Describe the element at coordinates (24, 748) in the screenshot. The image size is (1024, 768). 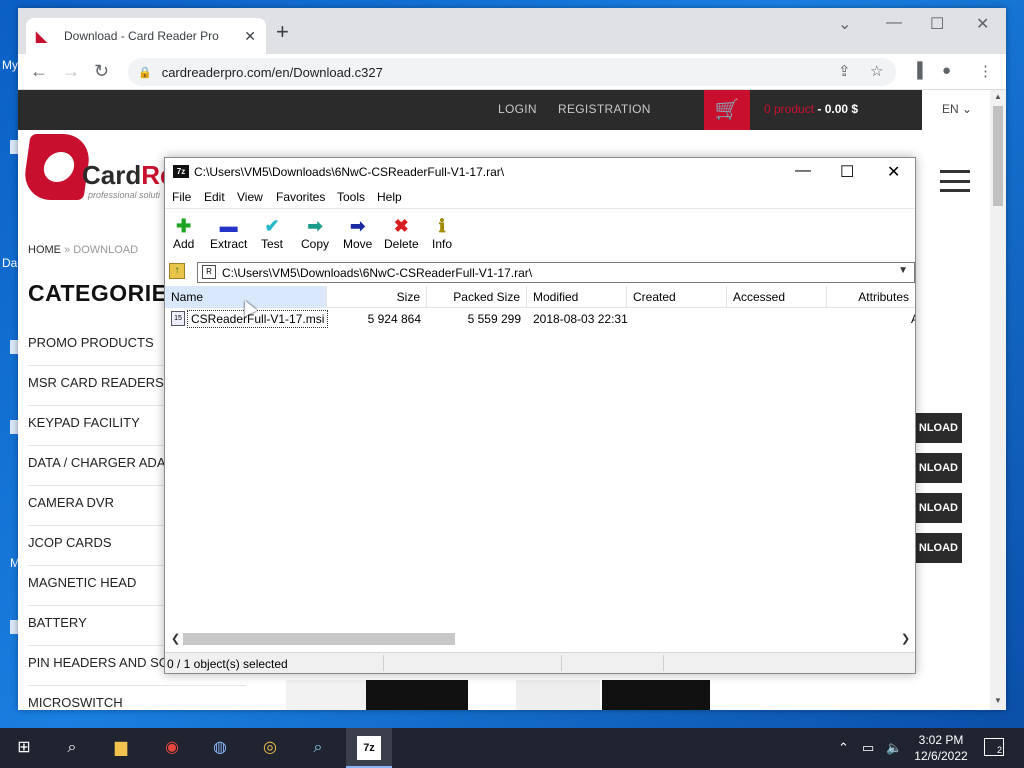
I see `start-windows-icon: ⊞` at that location.